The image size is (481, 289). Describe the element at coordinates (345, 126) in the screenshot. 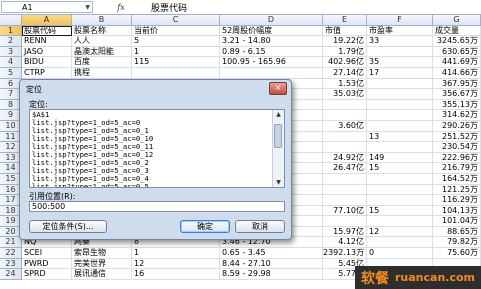

I see `table-cell: 3.60亿` at that location.